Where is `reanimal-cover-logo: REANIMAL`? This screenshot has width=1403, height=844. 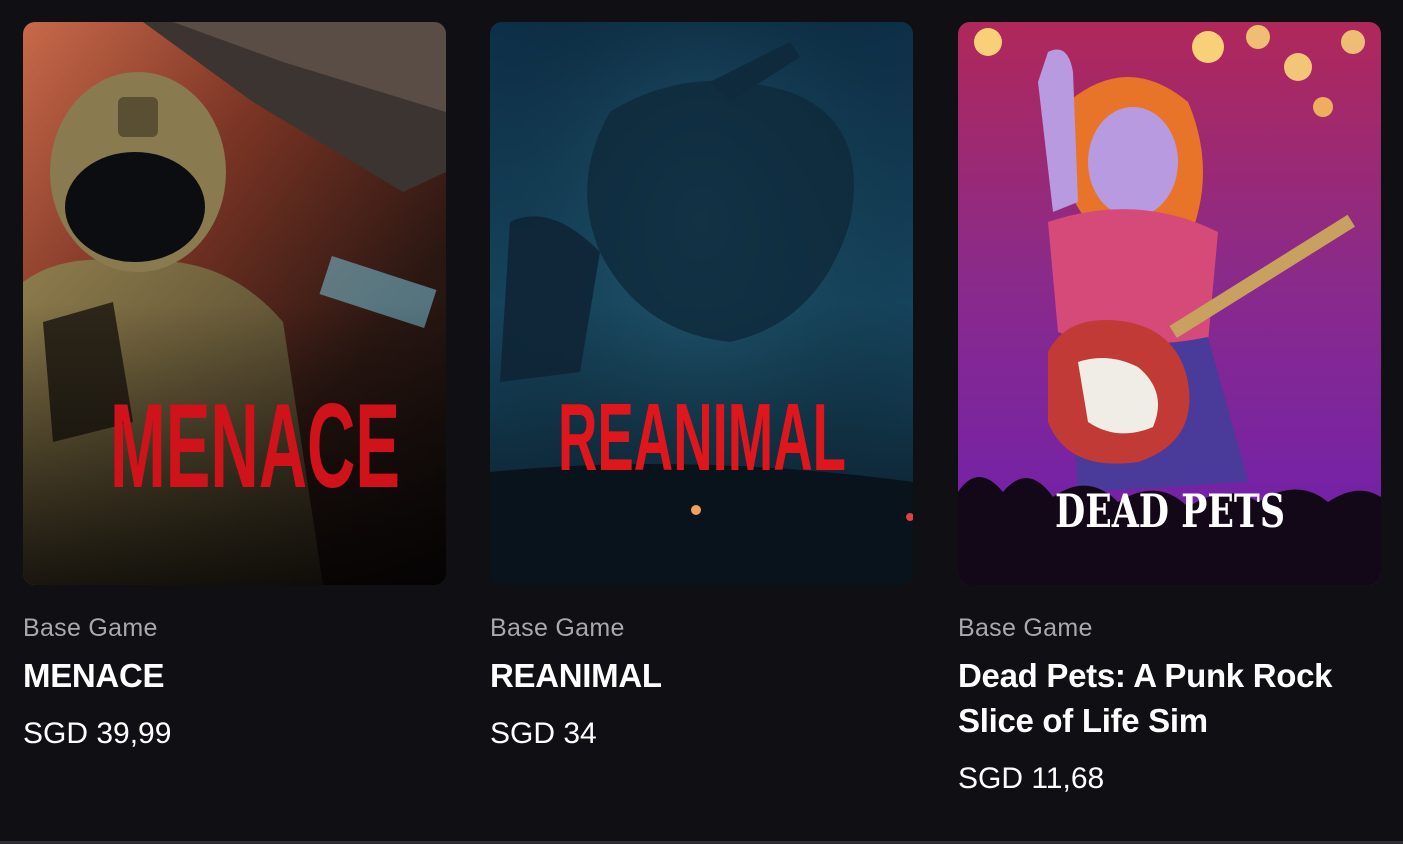 reanimal-cover-logo: REANIMAL is located at coordinates (702, 437).